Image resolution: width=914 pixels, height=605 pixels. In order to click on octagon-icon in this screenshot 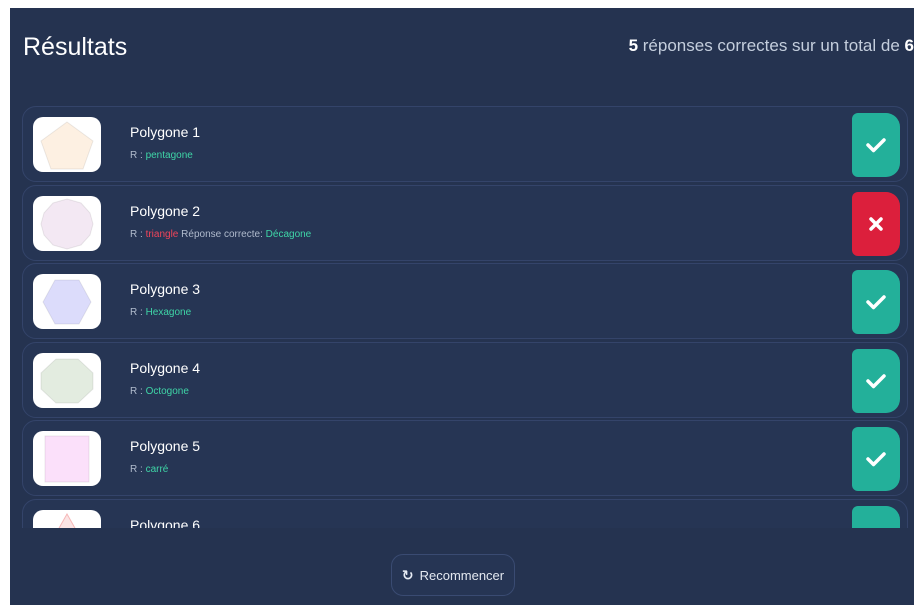, I will do `click(67, 380)`.